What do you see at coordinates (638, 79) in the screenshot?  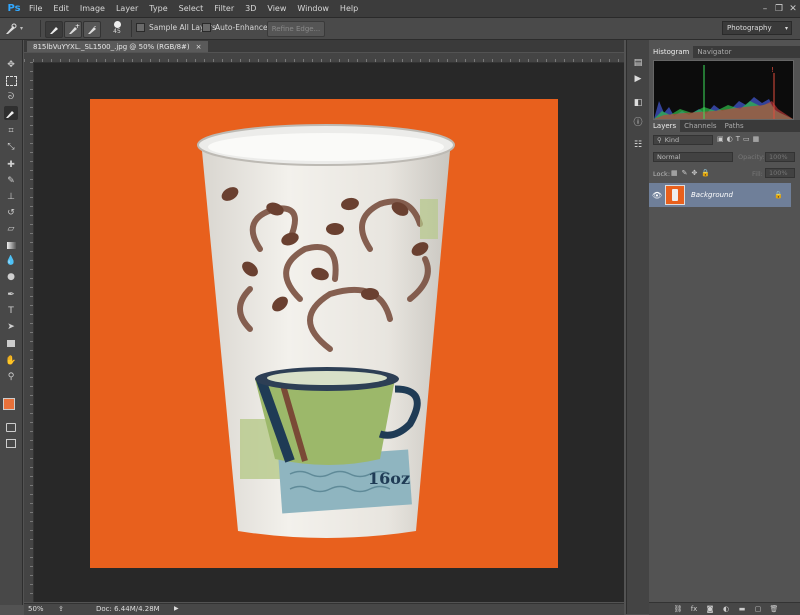 I see `actions-panel-icon: ▶` at bounding box center [638, 79].